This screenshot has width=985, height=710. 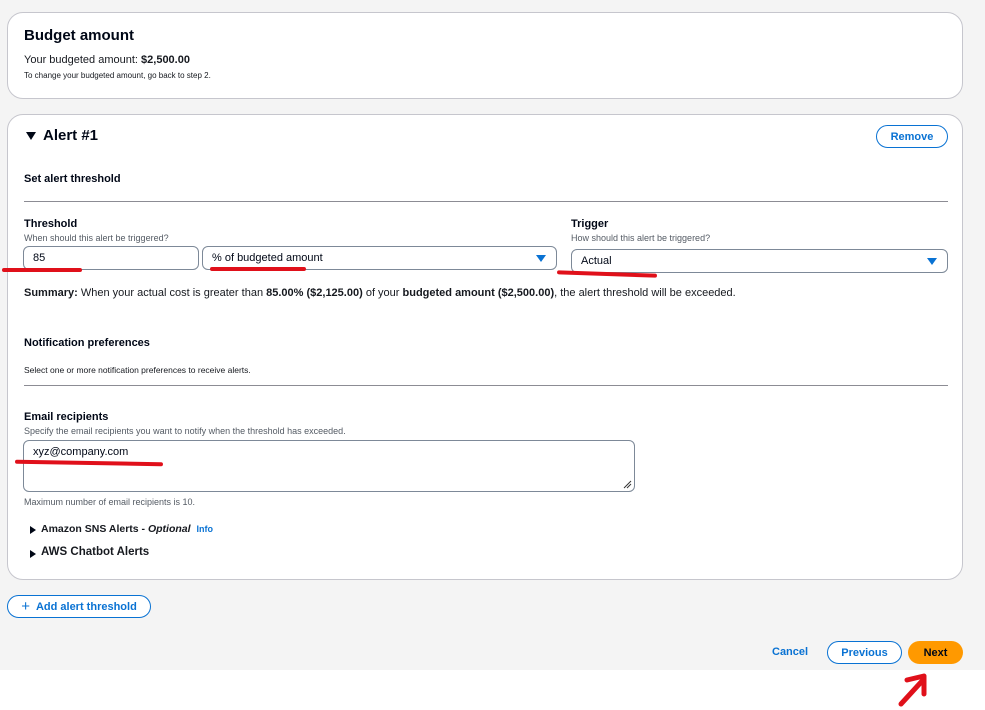 What do you see at coordinates (51, 224) in the screenshot?
I see `threshold-label: Threshold` at bounding box center [51, 224].